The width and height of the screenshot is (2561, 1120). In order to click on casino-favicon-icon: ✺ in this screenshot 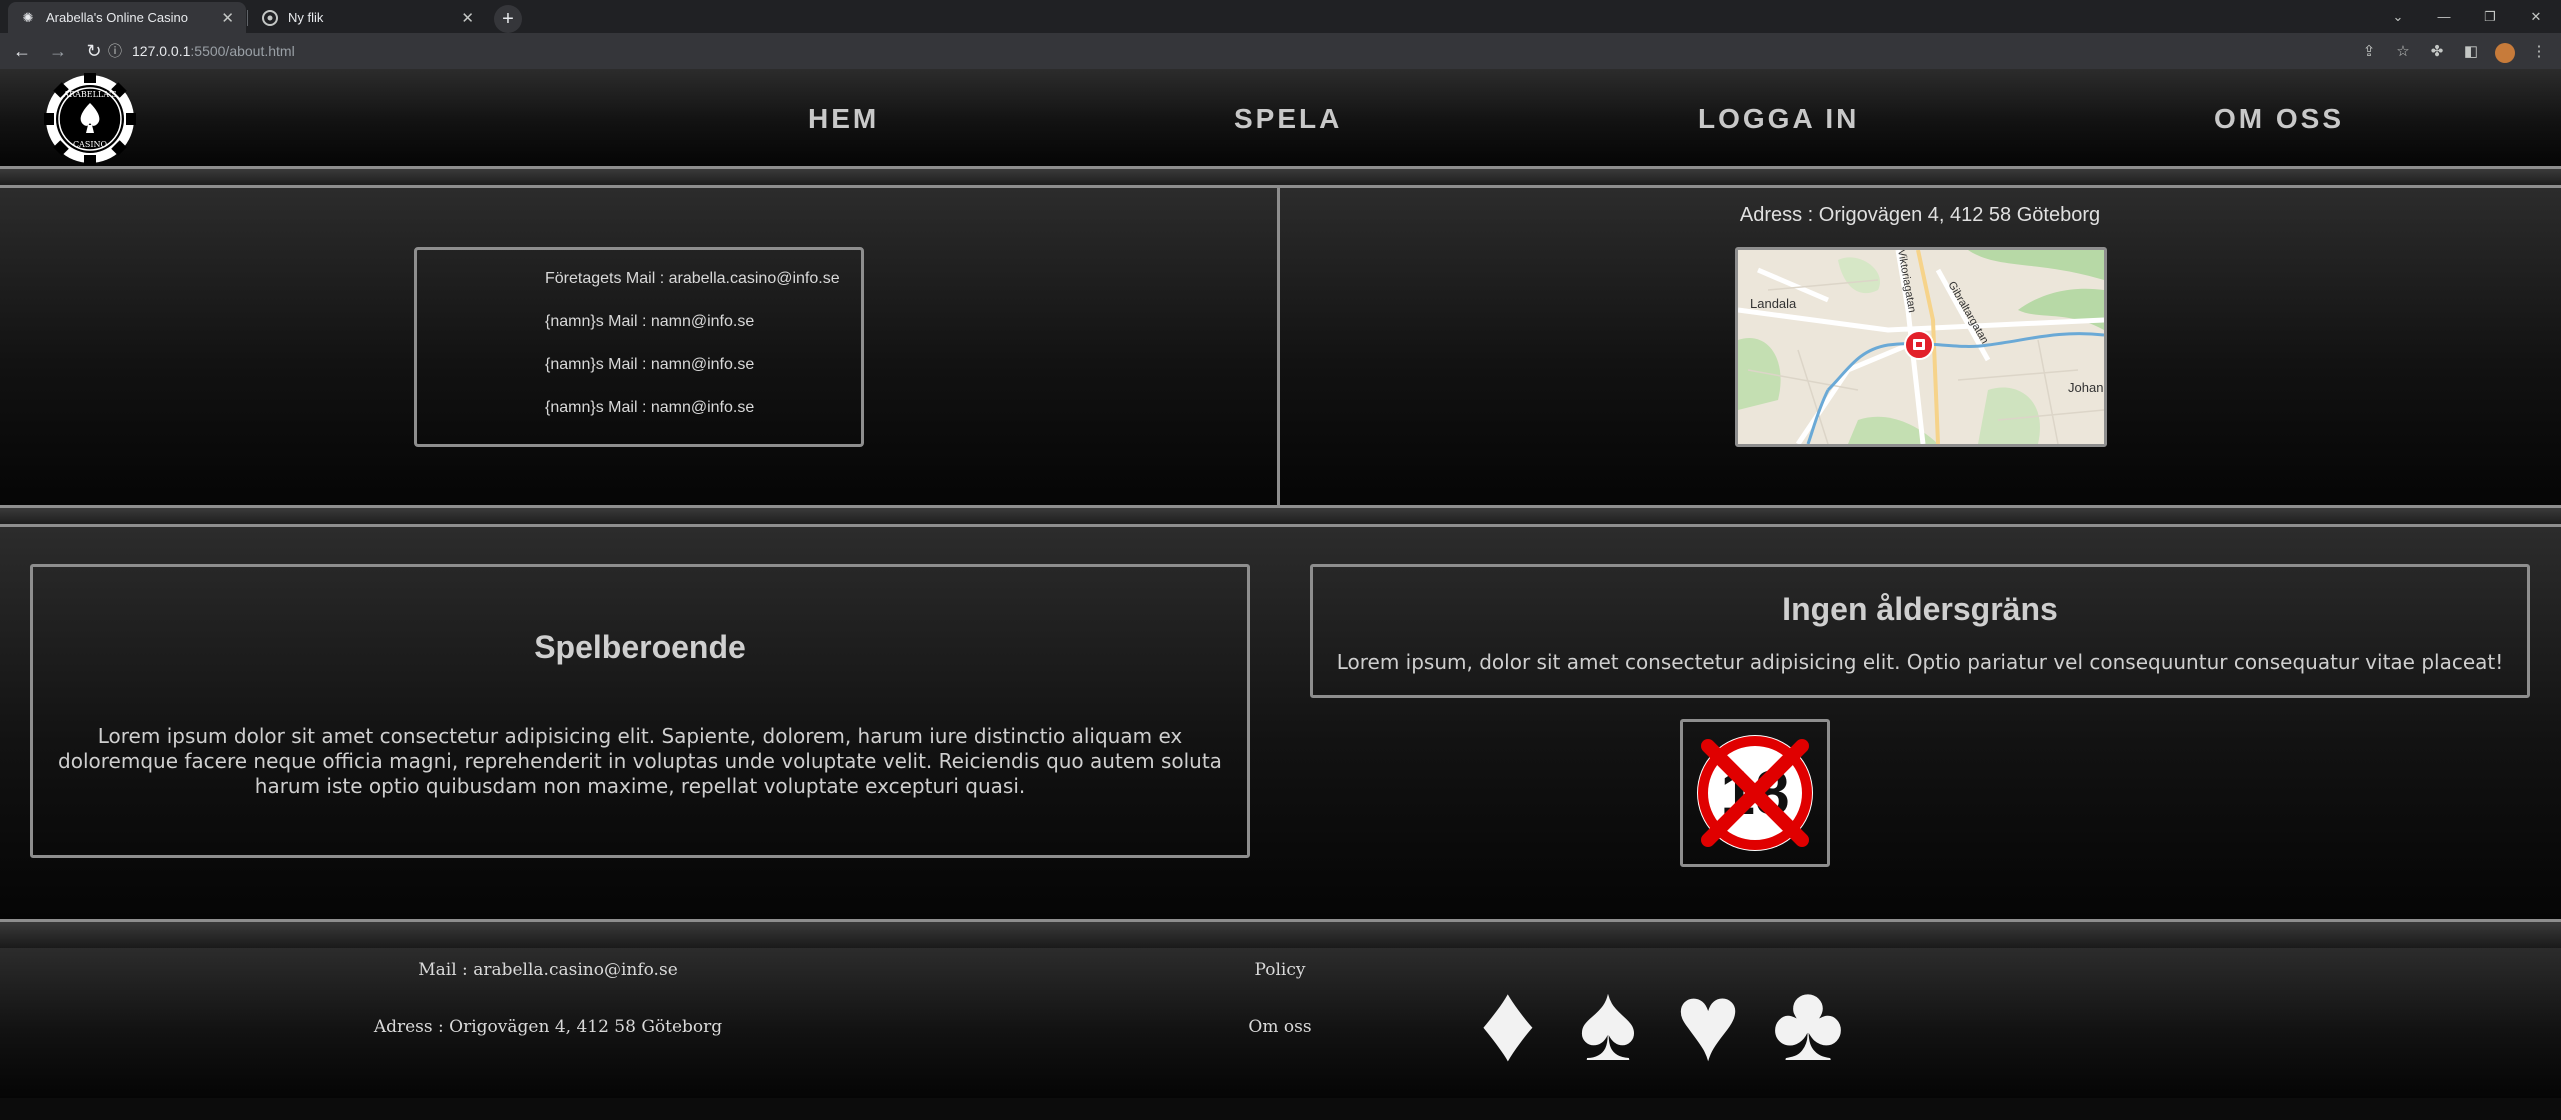, I will do `click(28, 17)`.